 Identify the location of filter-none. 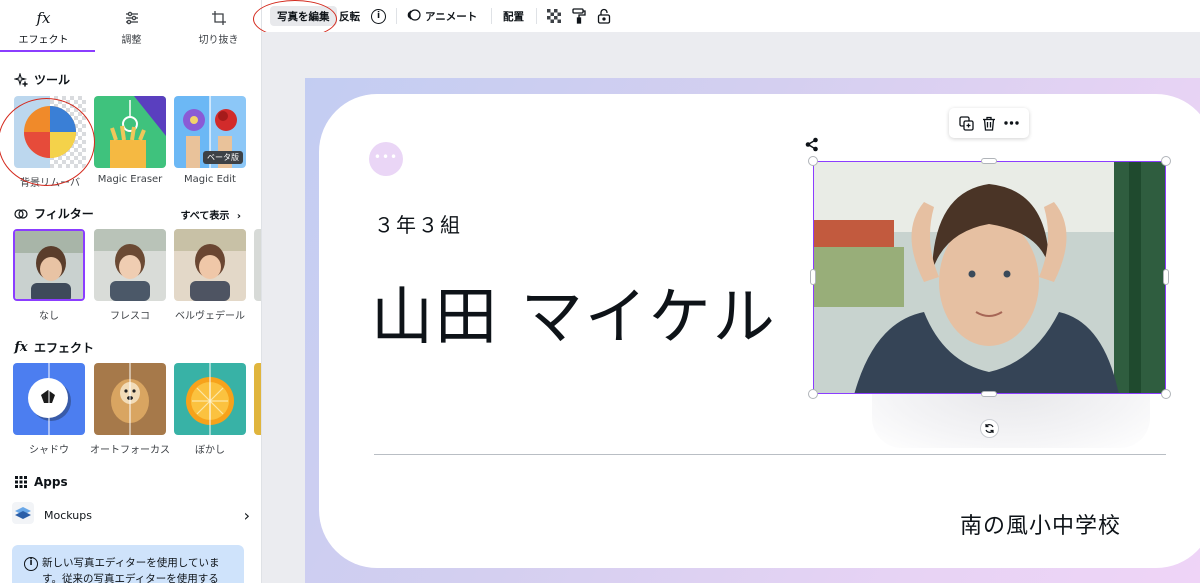
(49, 265).